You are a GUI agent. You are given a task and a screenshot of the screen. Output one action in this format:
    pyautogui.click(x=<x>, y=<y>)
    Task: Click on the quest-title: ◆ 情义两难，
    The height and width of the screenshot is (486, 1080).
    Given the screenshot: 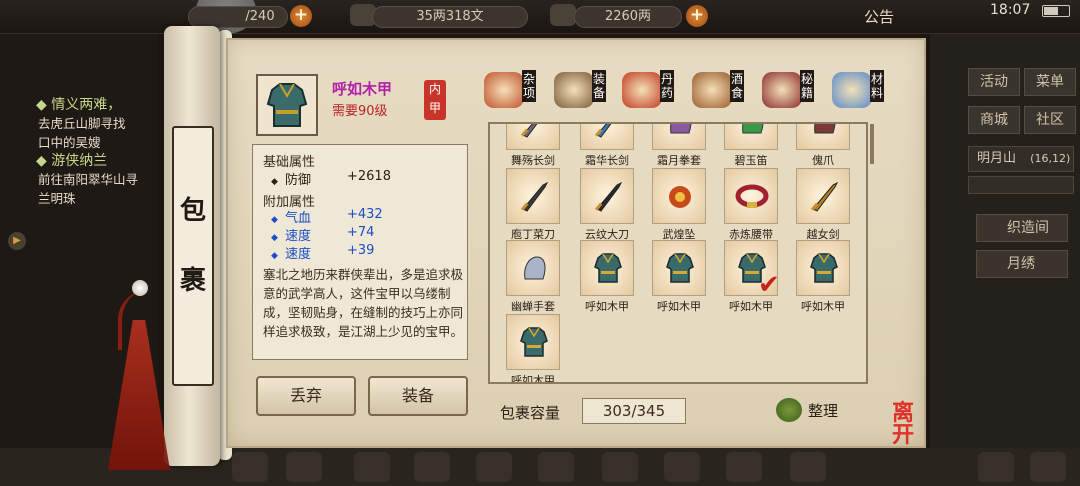 What is the action you would take?
    pyautogui.click(x=78, y=104)
    